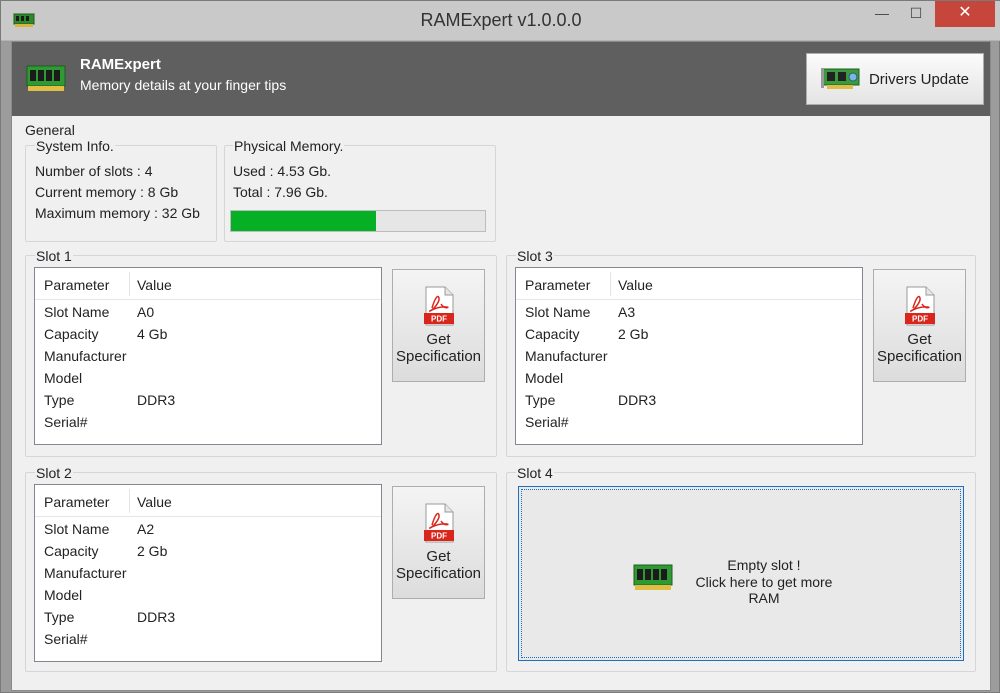  What do you see at coordinates (965, 14) in the screenshot?
I see `close-button: ✕` at bounding box center [965, 14].